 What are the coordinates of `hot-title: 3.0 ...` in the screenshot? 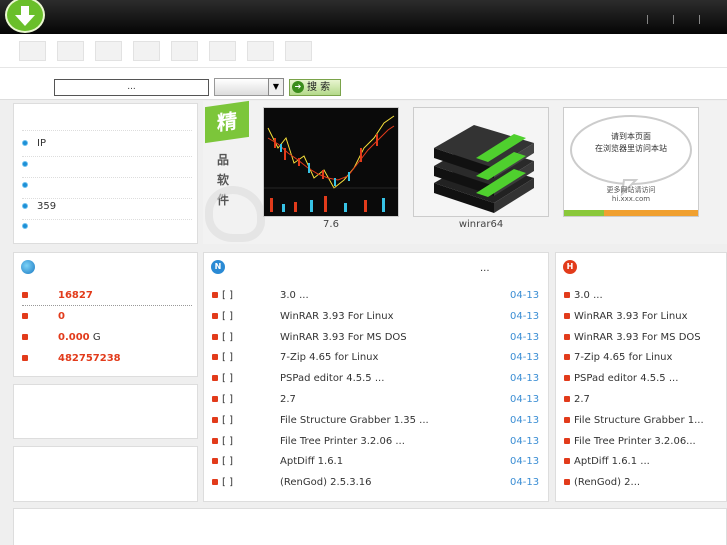 It's located at (588, 295).